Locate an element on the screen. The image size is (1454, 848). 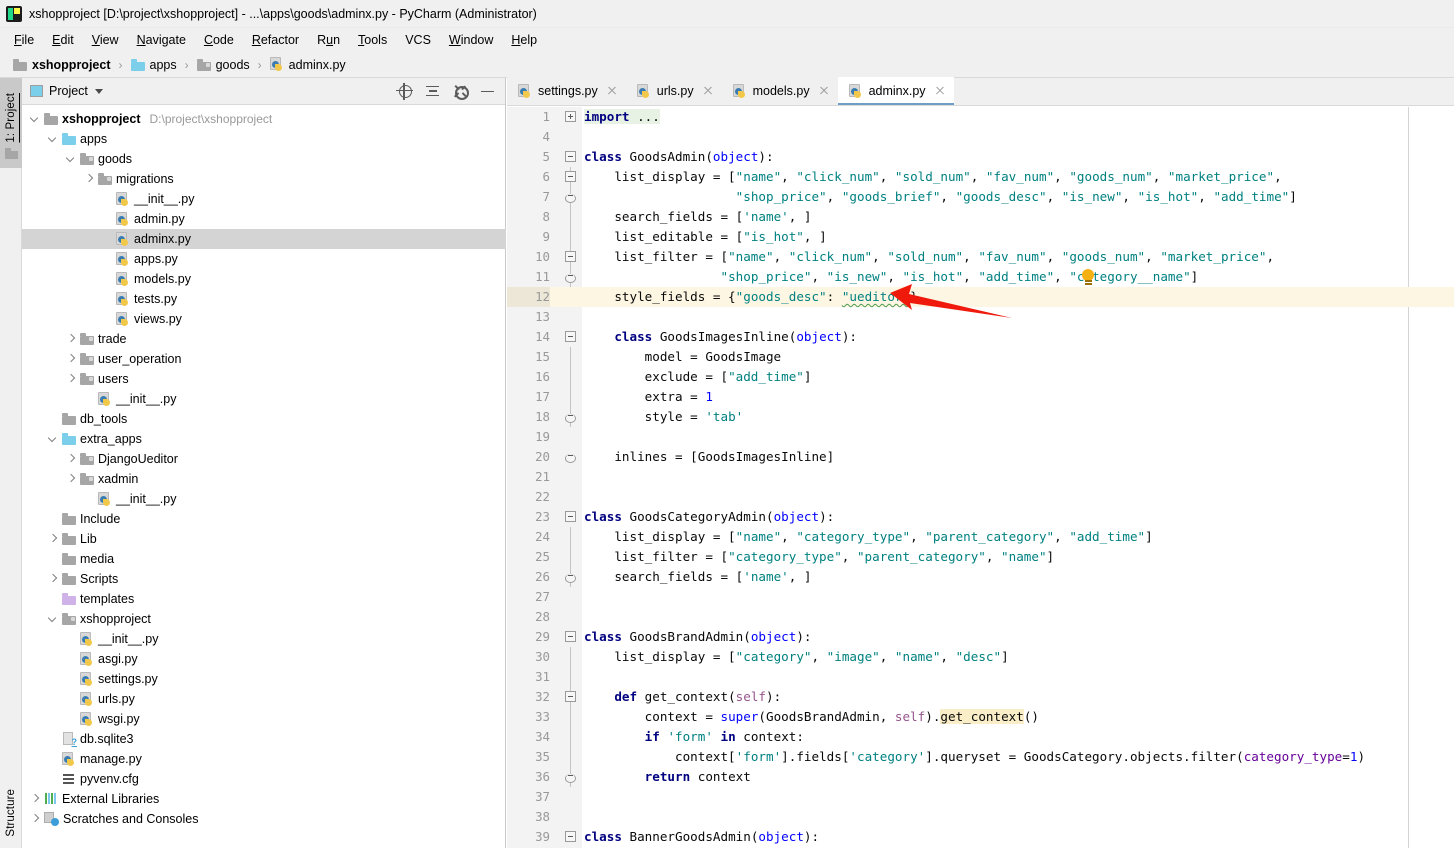
code-line: 36 return context is located at coordinates (980, 777).